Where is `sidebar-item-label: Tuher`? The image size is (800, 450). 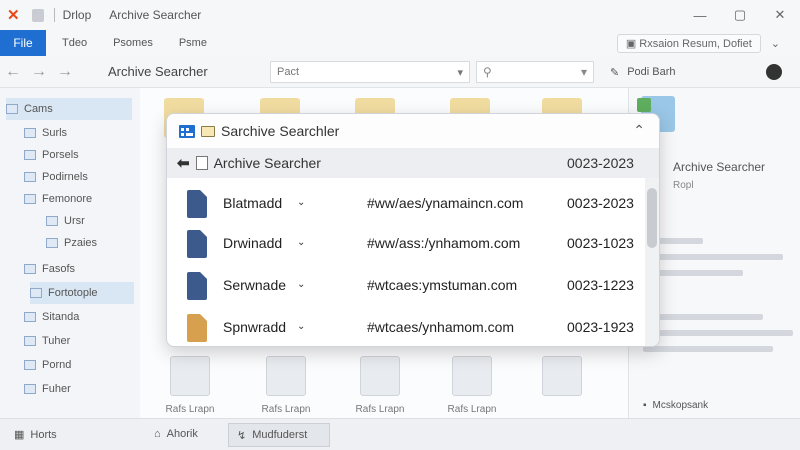
sidebar-item-label: Tuher is located at coordinates (56, 341).